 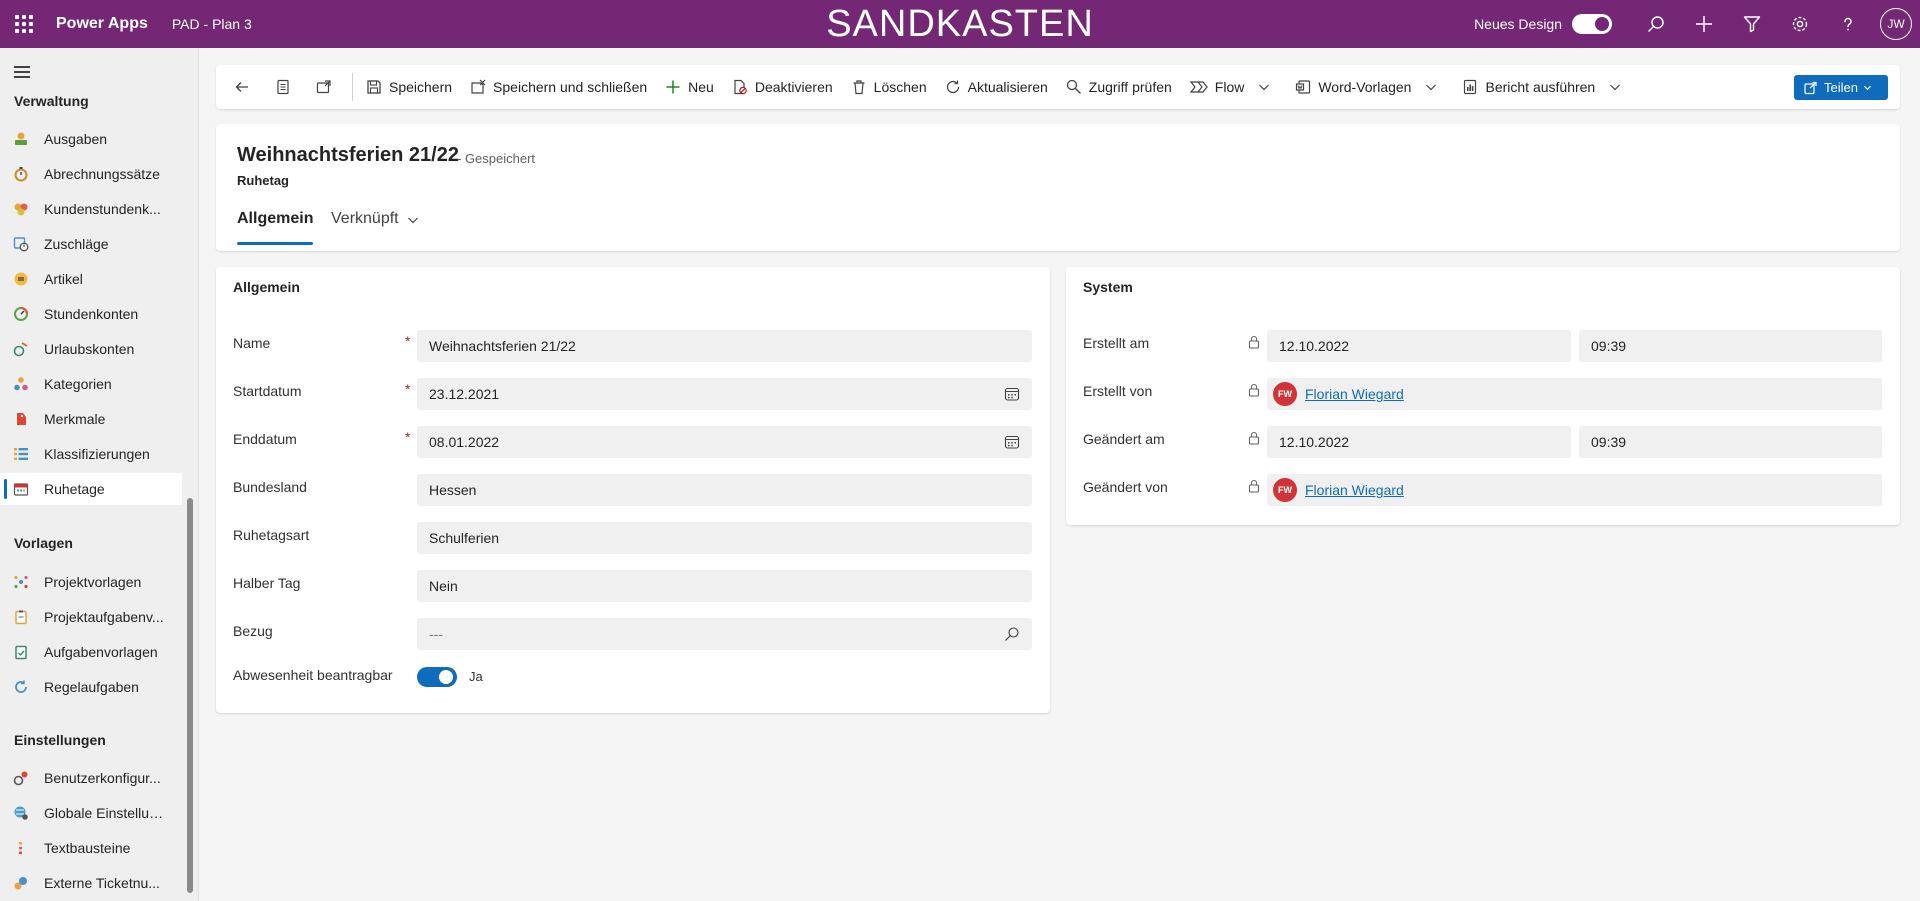 What do you see at coordinates (1592, 24) in the screenshot?
I see `new-design-toggle` at bounding box center [1592, 24].